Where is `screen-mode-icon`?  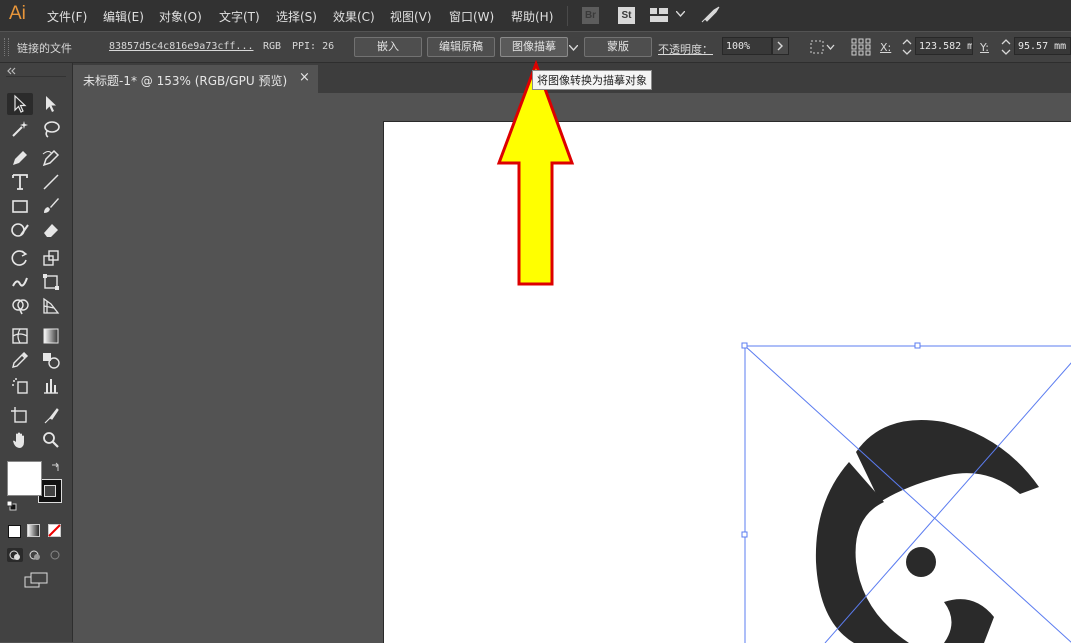
screen-mode-icon is located at coordinates (36, 580).